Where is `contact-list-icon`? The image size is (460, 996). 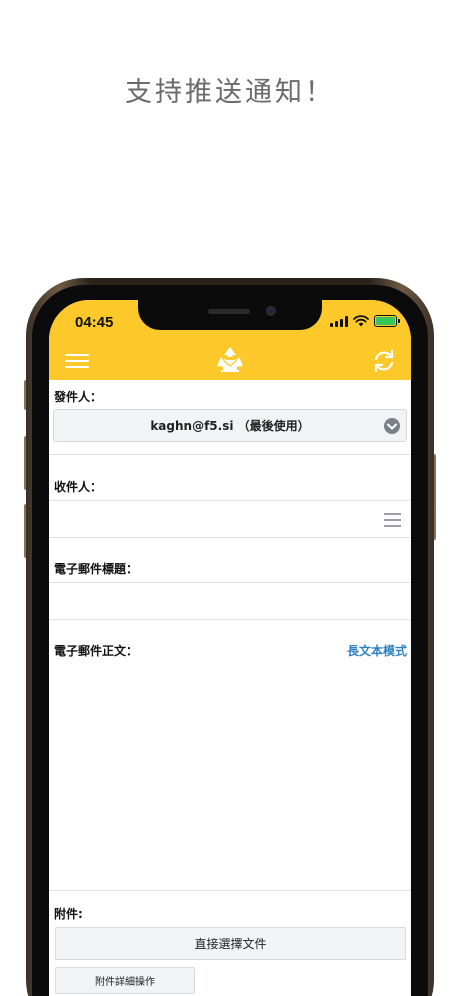
contact-list-icon is located at coordinates (392, 520).